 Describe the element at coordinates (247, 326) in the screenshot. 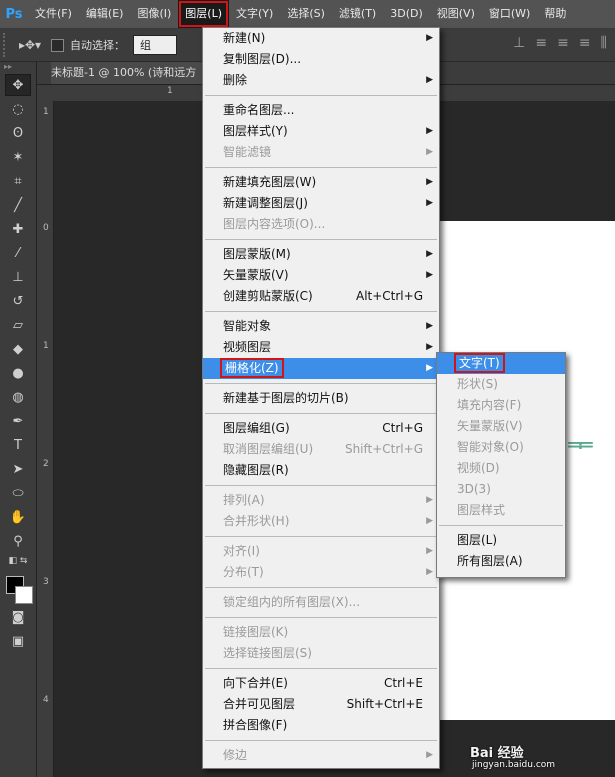

I see `layer-menu-item-label: 智能对象` at that location.